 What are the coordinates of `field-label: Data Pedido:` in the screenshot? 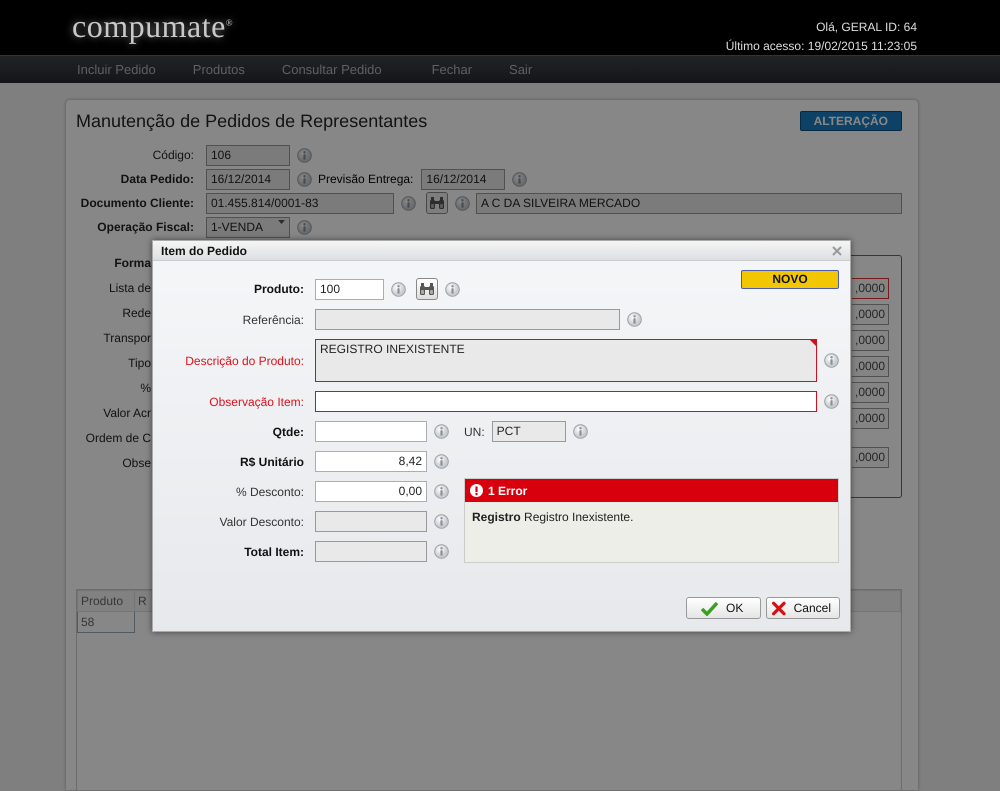 It's located at (157, 179).